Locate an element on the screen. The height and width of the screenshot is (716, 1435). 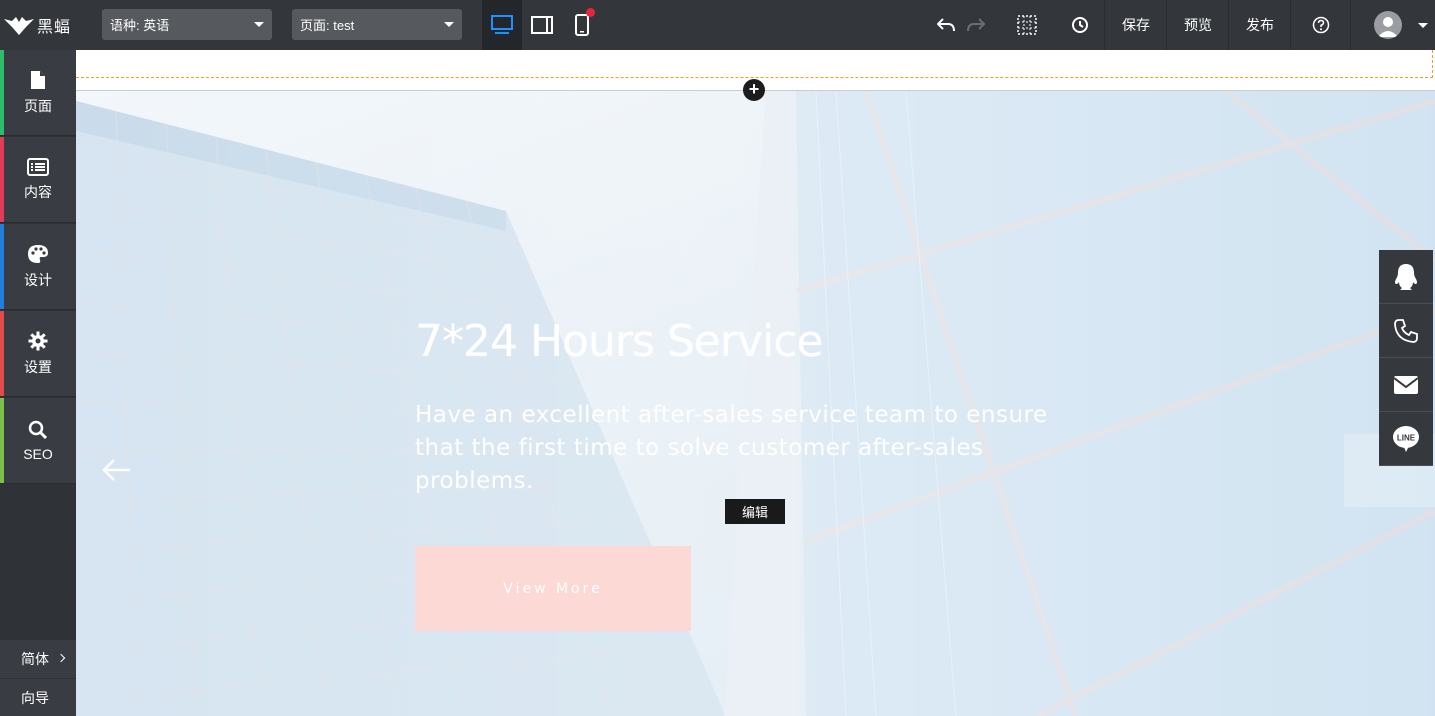
desktop-icon is located at coordinates (502, 24).